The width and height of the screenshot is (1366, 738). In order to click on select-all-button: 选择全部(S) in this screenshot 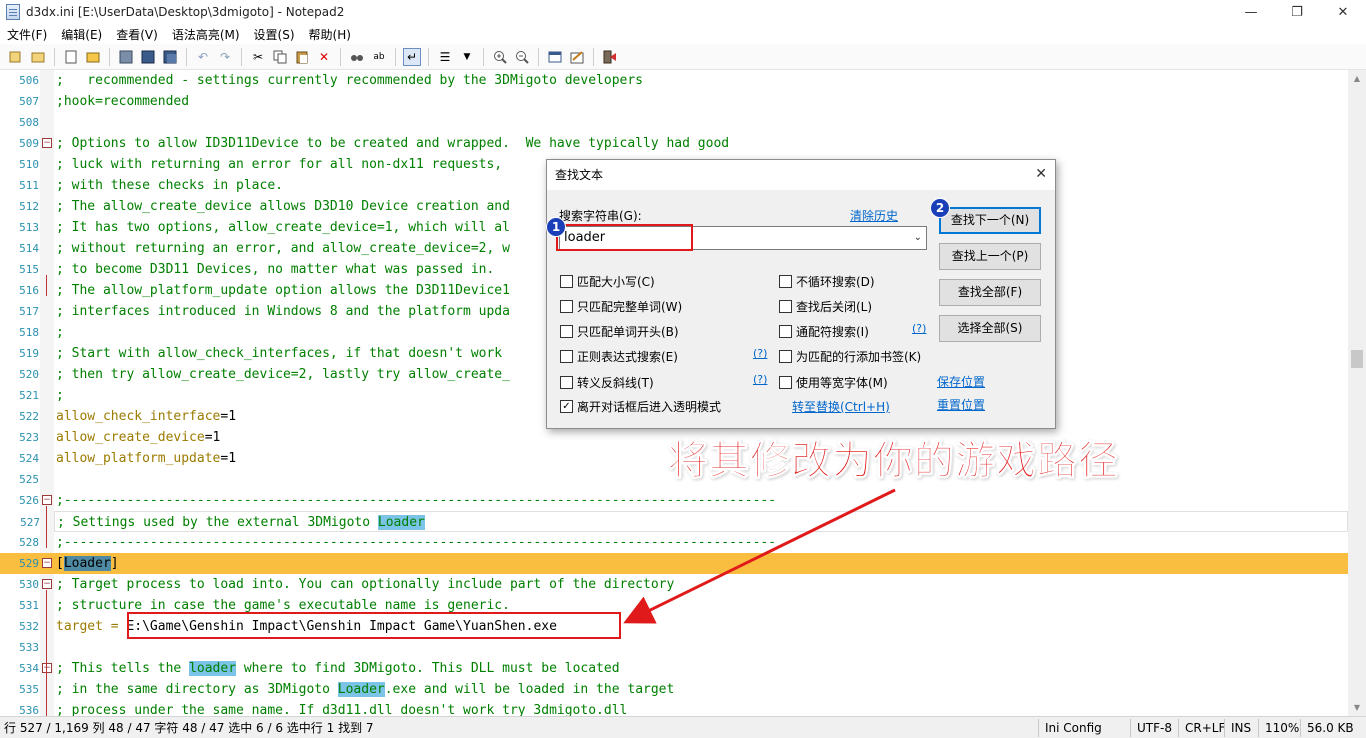, I will do `click(990, 328)`.